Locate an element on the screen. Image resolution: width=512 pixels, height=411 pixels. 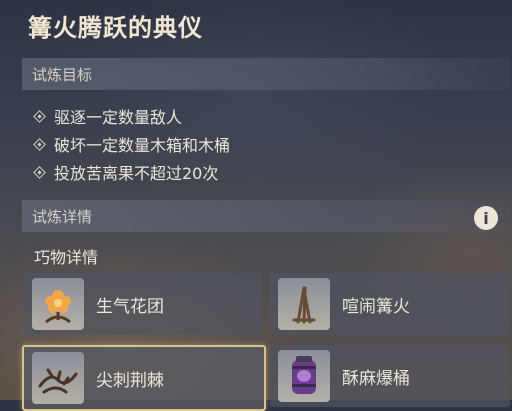
objective-item: 破坏一定数量木箱和木桶 is located at coordinates (132, 144).